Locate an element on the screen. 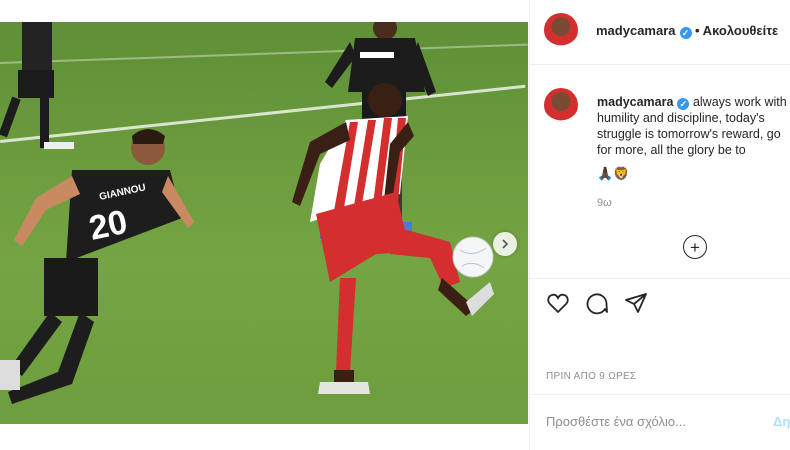 Image resolution: width=790 pixels, height=450 pixels. football is located at coordinates (473, 257).